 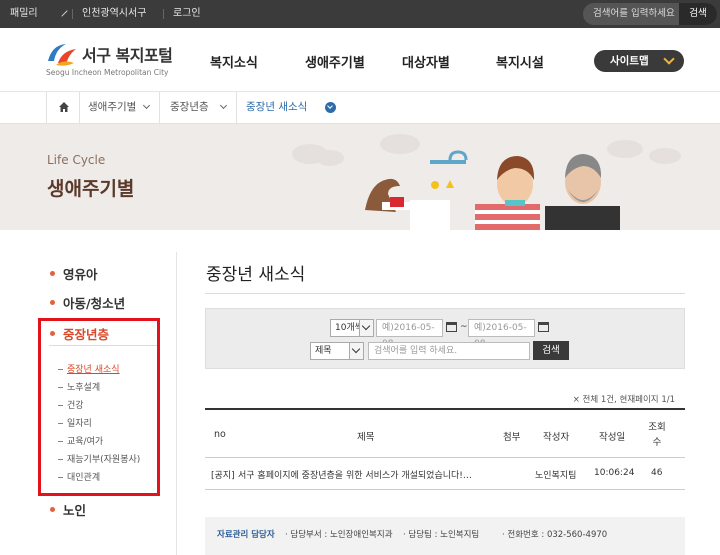 What do you see at coordinates (556, 437) in the screenshot?
I see `col-author: 작성자` at bounding box center [556, 437].